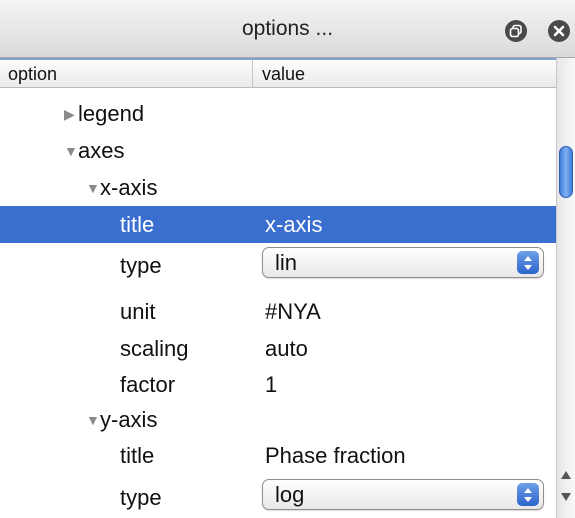 This screenshot has height=518, width=575. What do you see at coordinates (566, 497) in the screenshot?
I see `scroll-down-arrow-icon` at bounding box center [566, 497].